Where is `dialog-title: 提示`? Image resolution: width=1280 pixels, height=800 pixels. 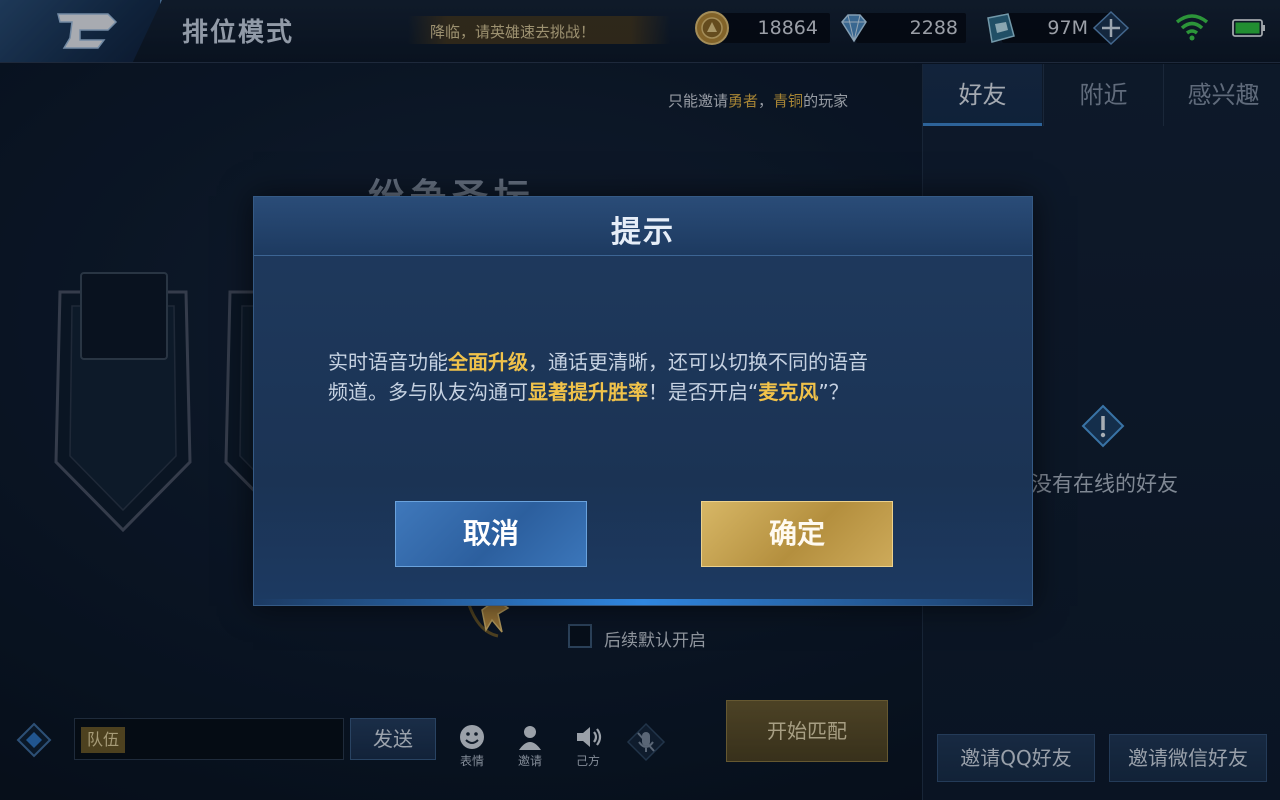 dialog-title: 提示 is located at coordinates (643, 232).